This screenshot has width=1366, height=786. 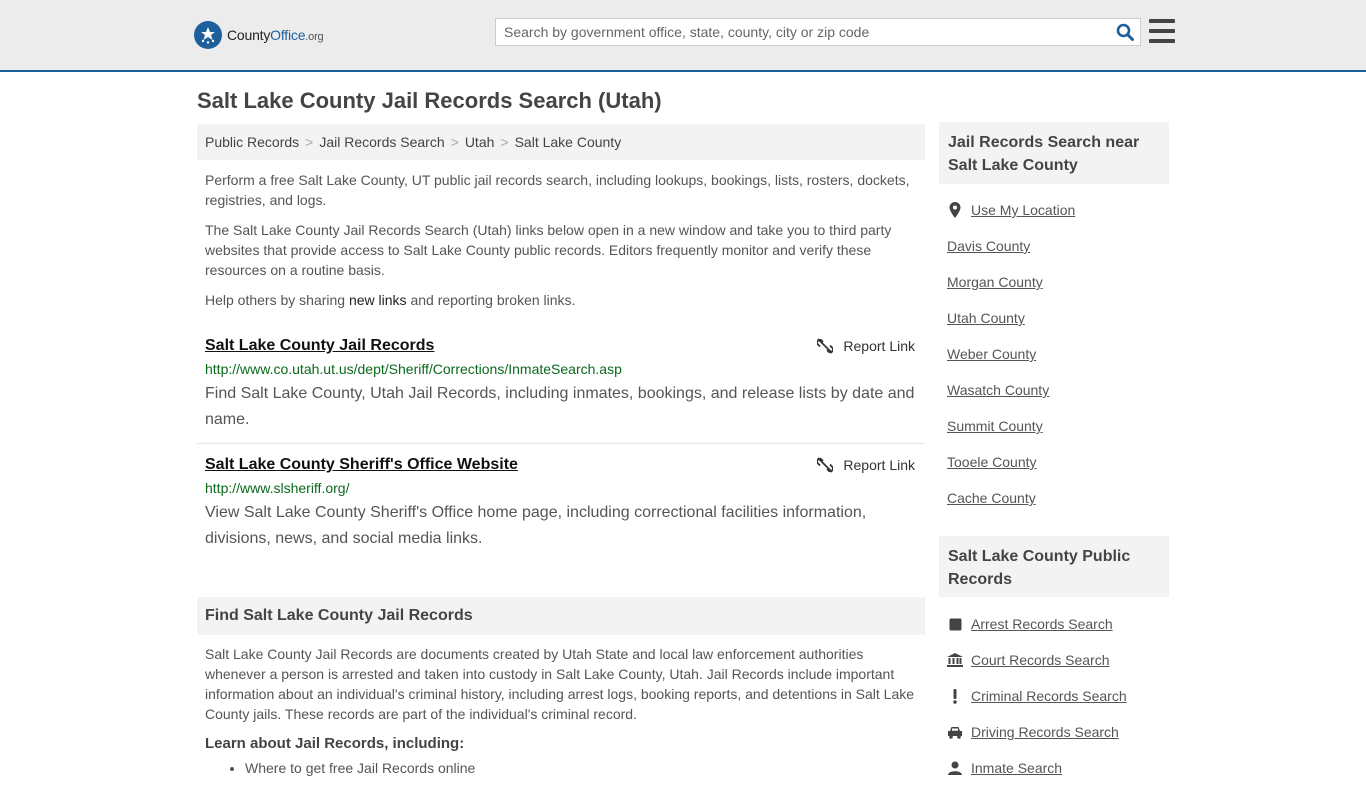 I want to click on use-my-location-item: Use My Location, so click(x=1058, y=210).